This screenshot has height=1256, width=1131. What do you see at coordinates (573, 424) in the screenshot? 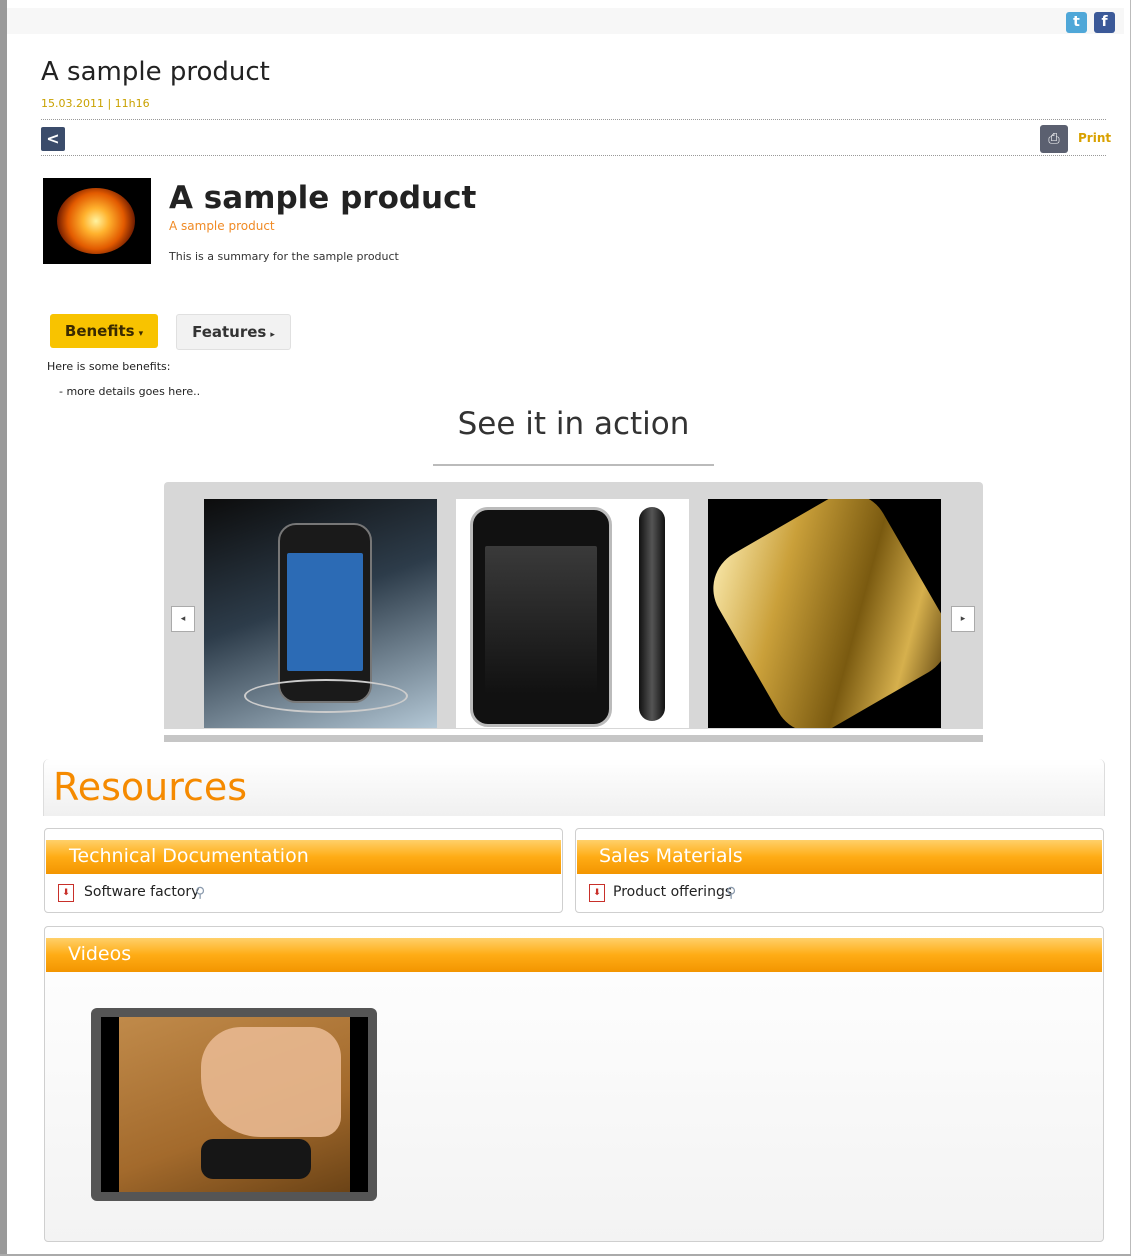
I see `gallery-heading: See it in action` at bounding box center [573, 424].